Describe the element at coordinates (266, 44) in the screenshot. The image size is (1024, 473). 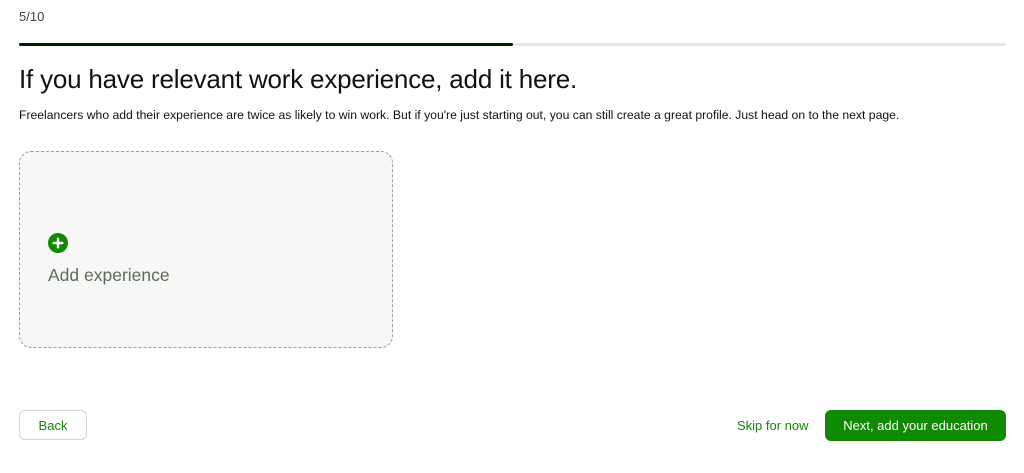
I see `progress-bar-fill` at that location.